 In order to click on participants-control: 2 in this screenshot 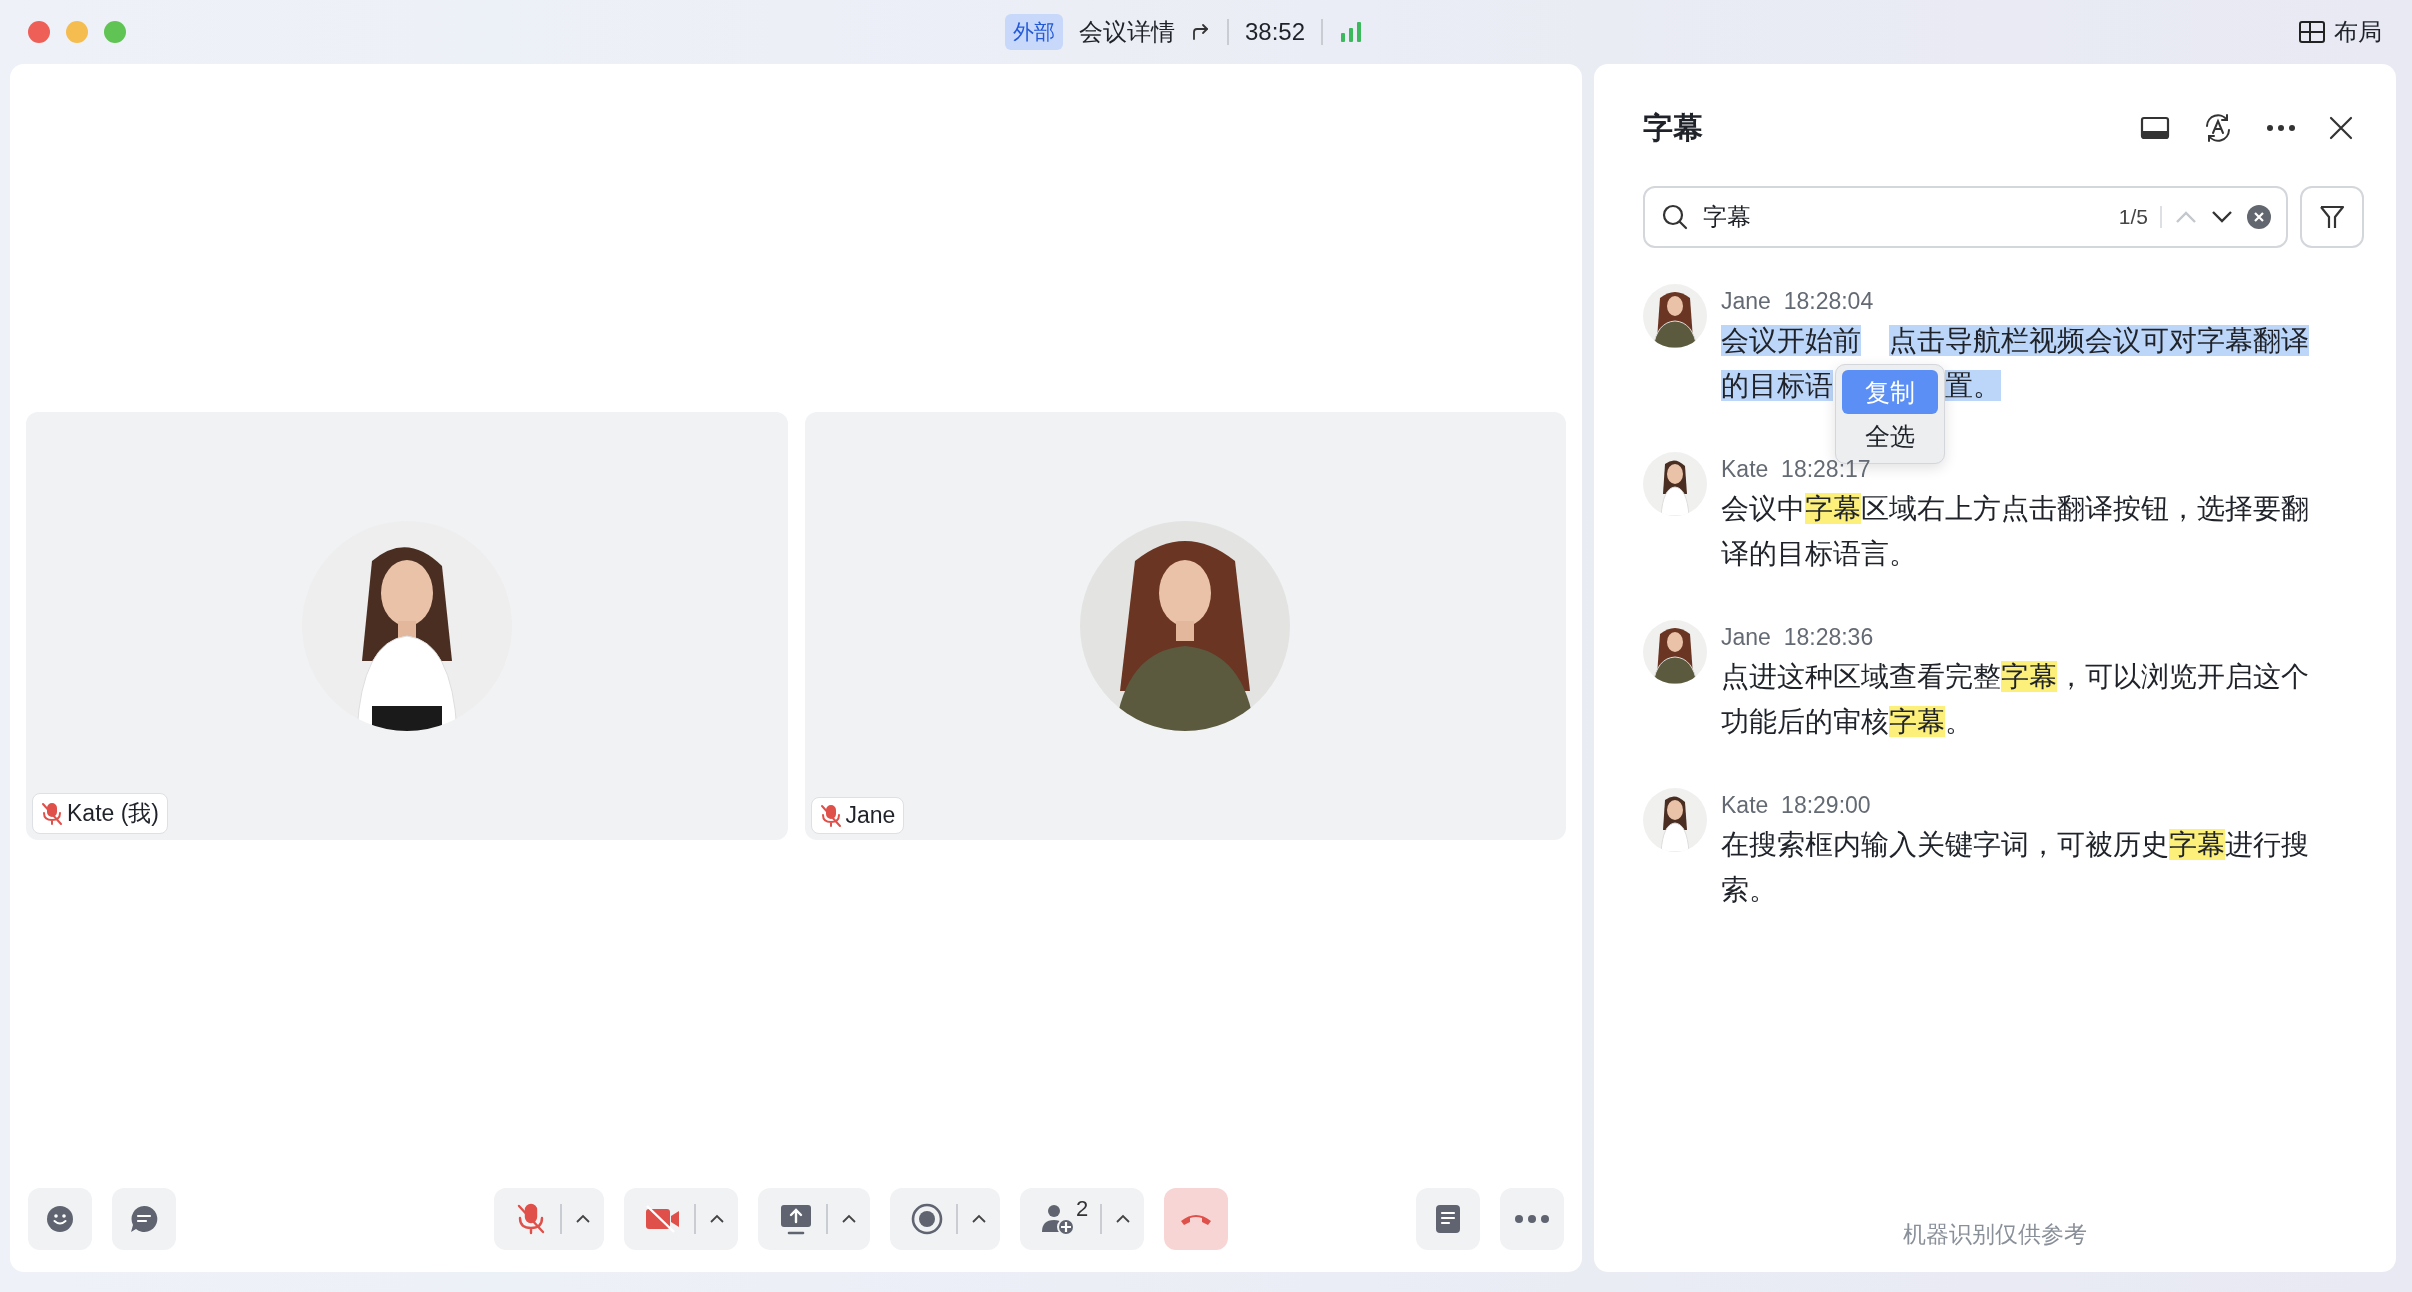, I will do `click(1082, 1219)`.